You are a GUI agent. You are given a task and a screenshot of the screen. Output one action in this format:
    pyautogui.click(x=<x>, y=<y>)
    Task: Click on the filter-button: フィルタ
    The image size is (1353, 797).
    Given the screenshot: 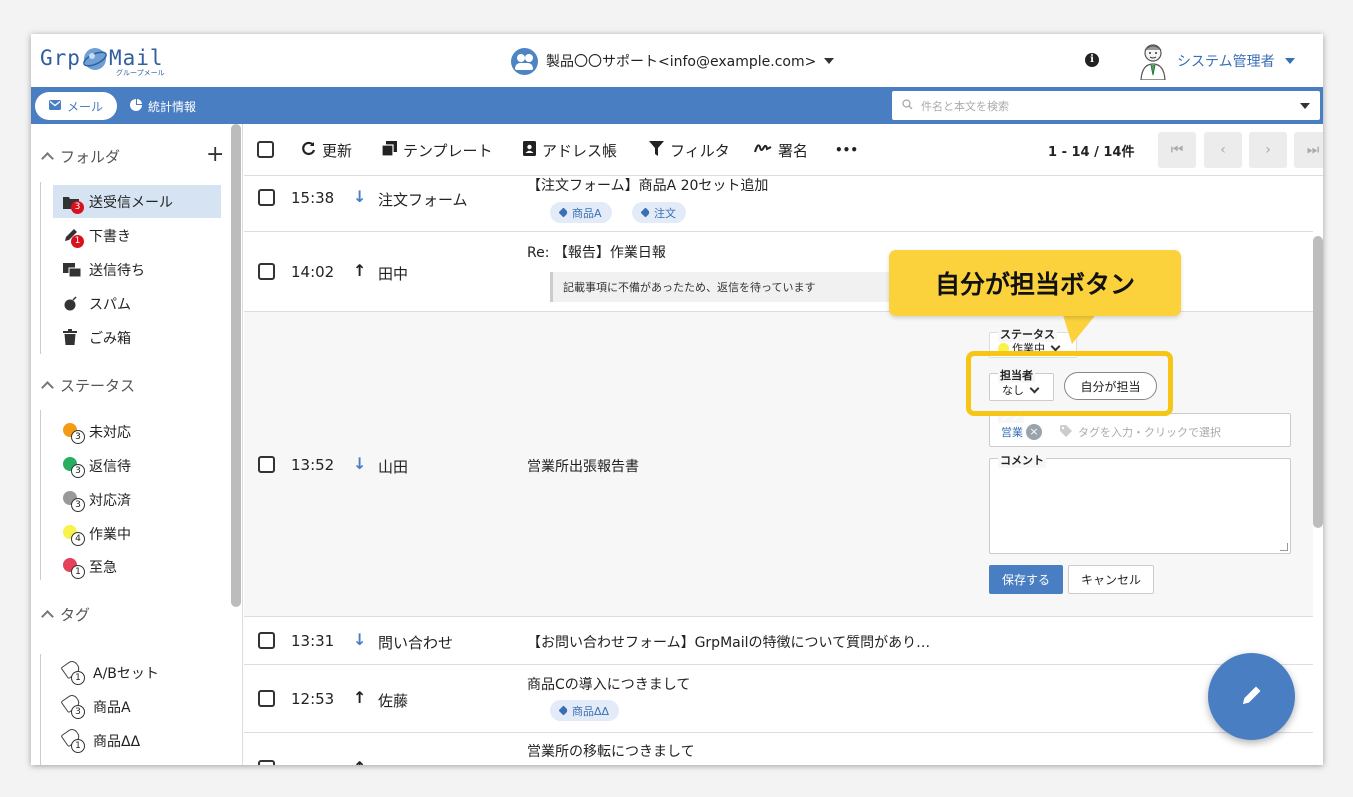 What is the action you would take?
    pyautogui.click(x=689, y=150)
    